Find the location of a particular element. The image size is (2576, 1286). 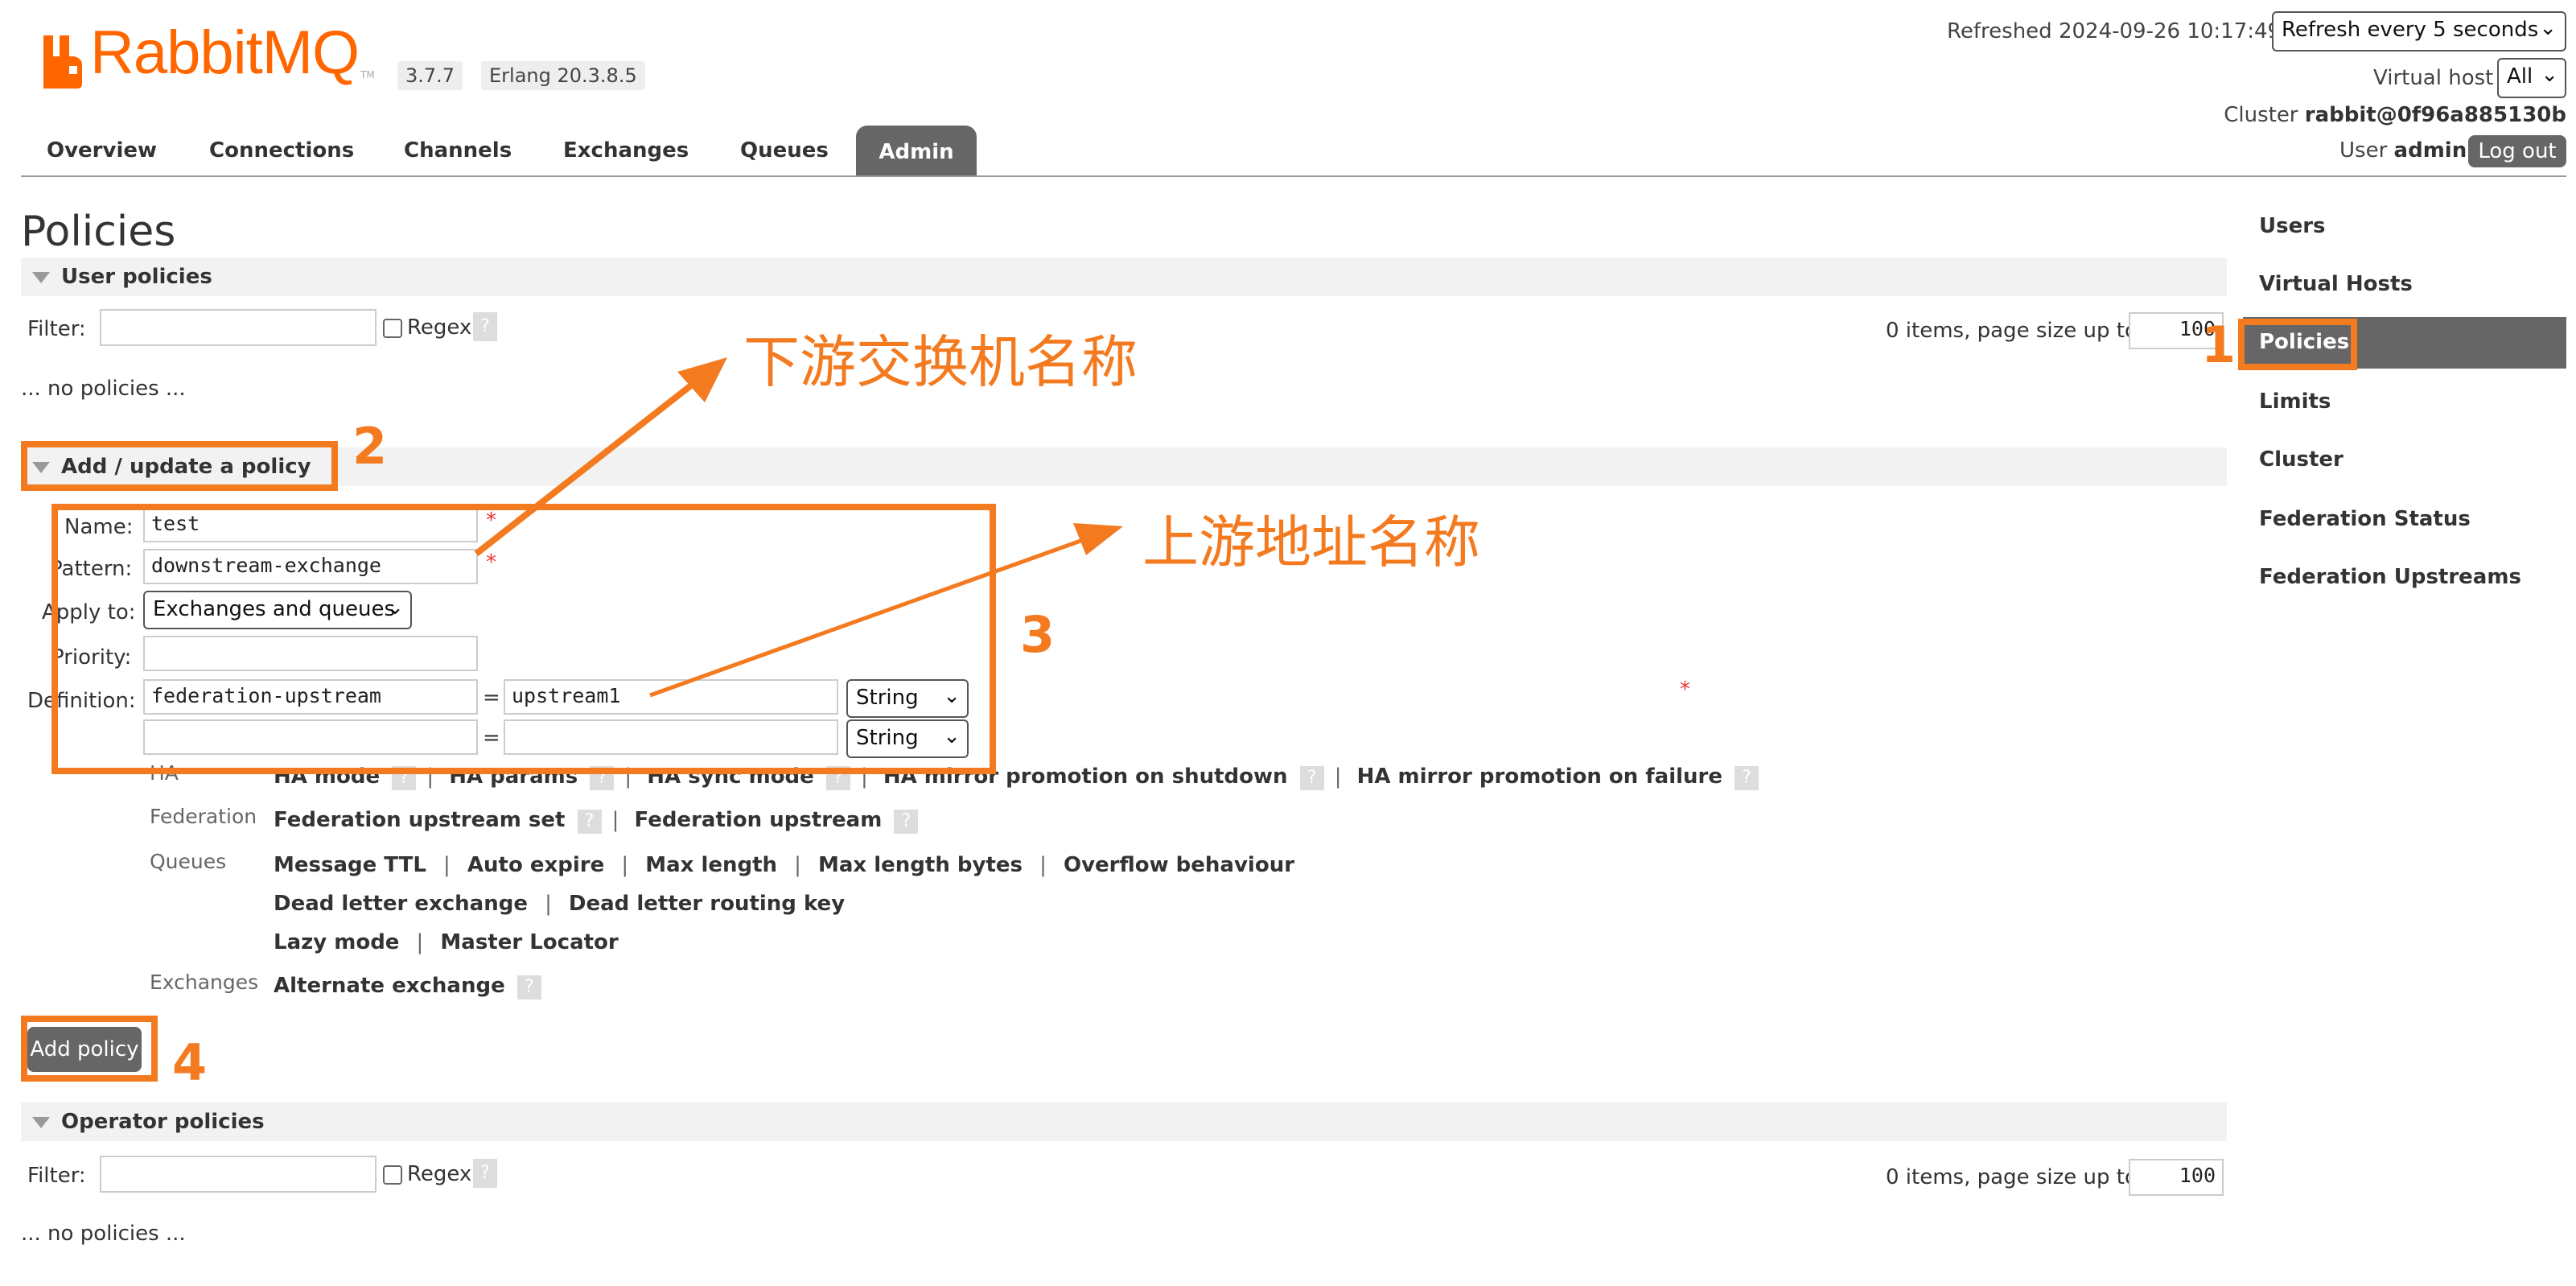

arrow-to-upstream-note is located at coordinates (872, 616).